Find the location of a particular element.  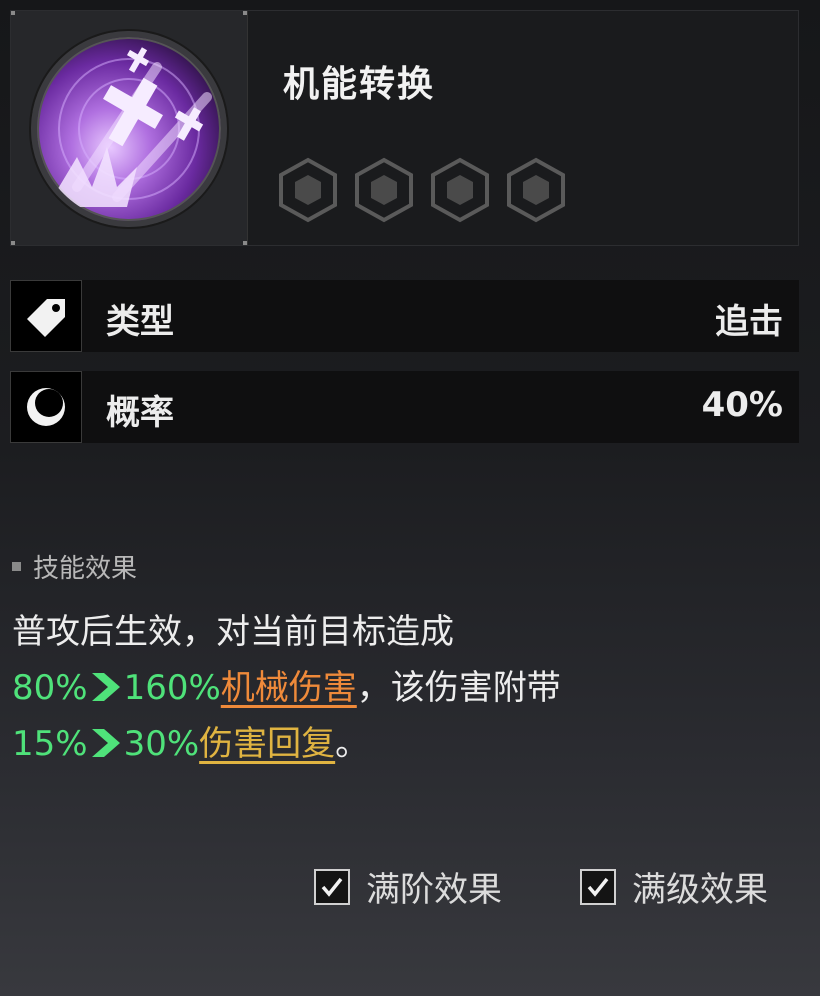

max-rank-checkbox is located at coordinates (332, 886).